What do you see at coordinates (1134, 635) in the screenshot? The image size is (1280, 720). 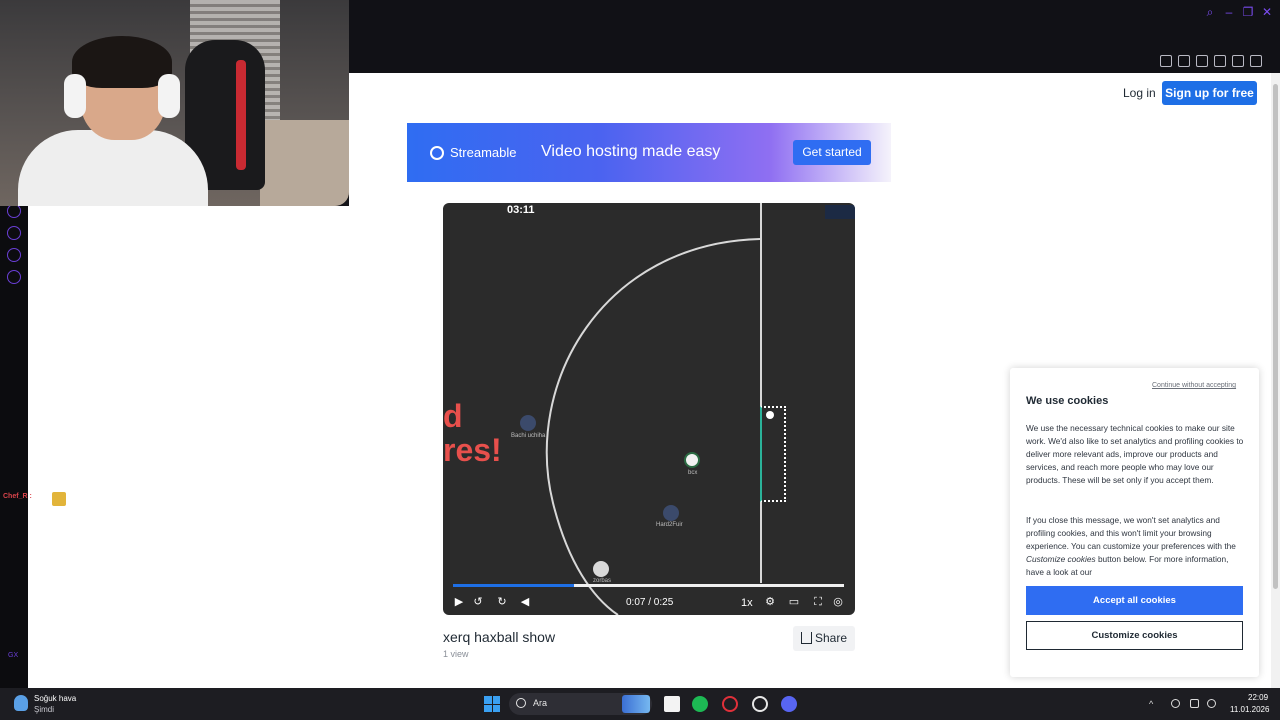 I see `customize-cookies-button: Customize cookies` at bounding box center [1134, 635].